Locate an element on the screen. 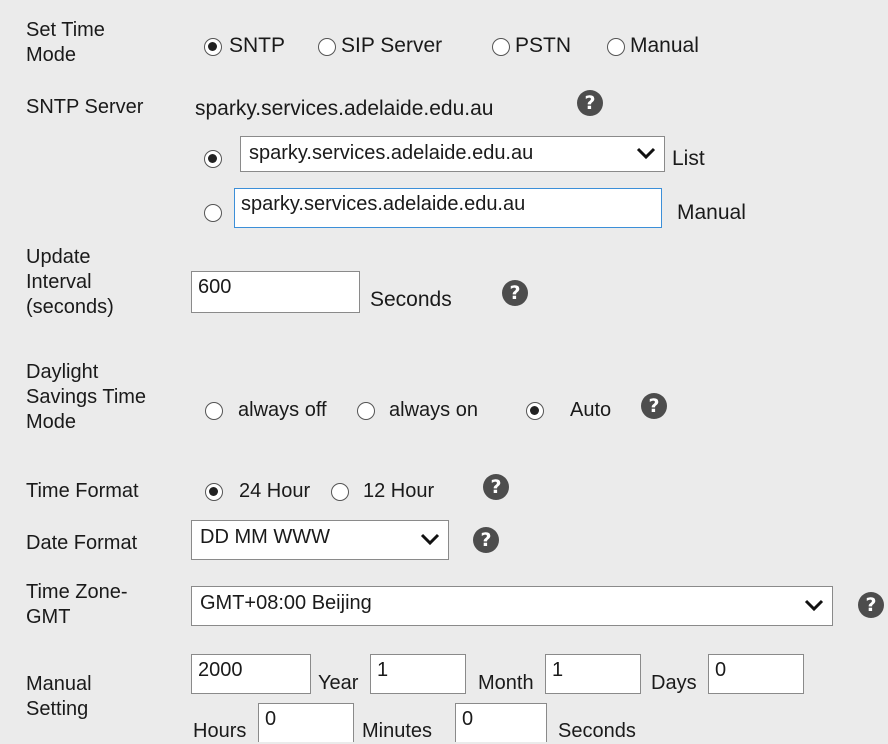  manual-days-input: 1 is located at coordinates (593, 674).